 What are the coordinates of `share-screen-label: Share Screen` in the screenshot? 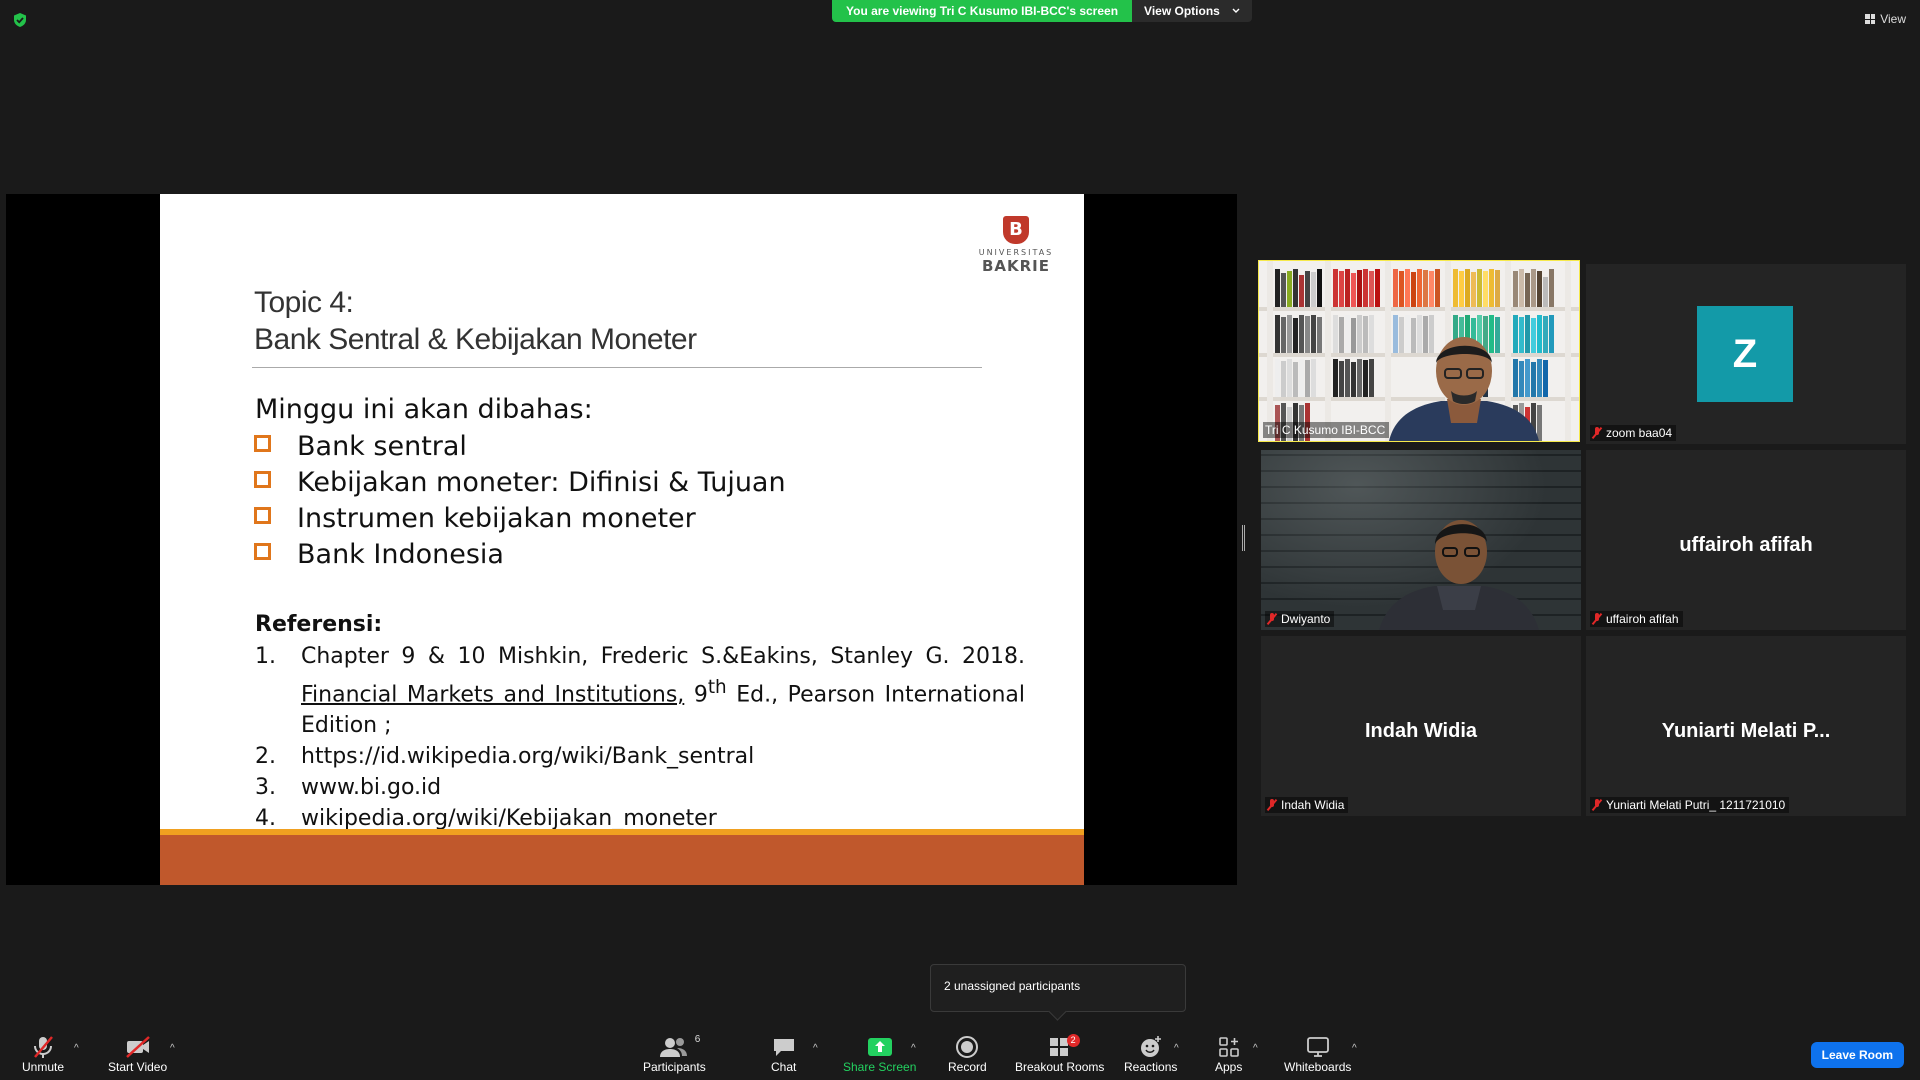 It's located at (880, 1067).